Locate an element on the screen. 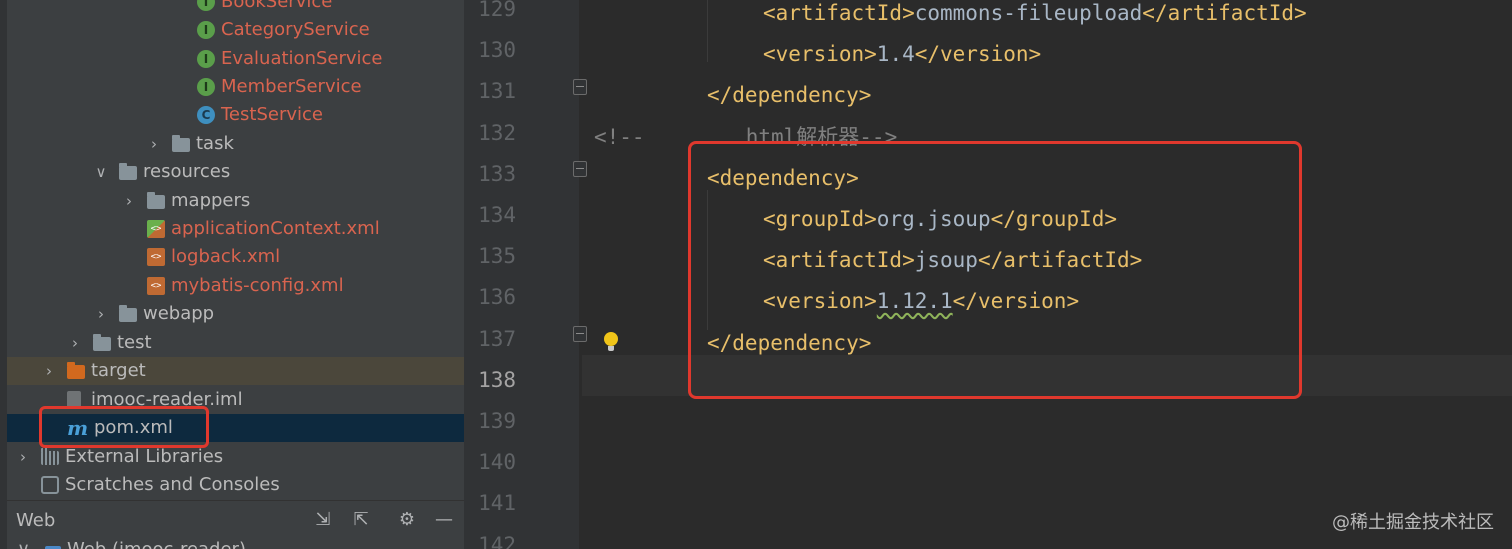 The height and width of the screenshot is (549, 1512). tree-item-label: TestService is located at coordinates (272, 114).